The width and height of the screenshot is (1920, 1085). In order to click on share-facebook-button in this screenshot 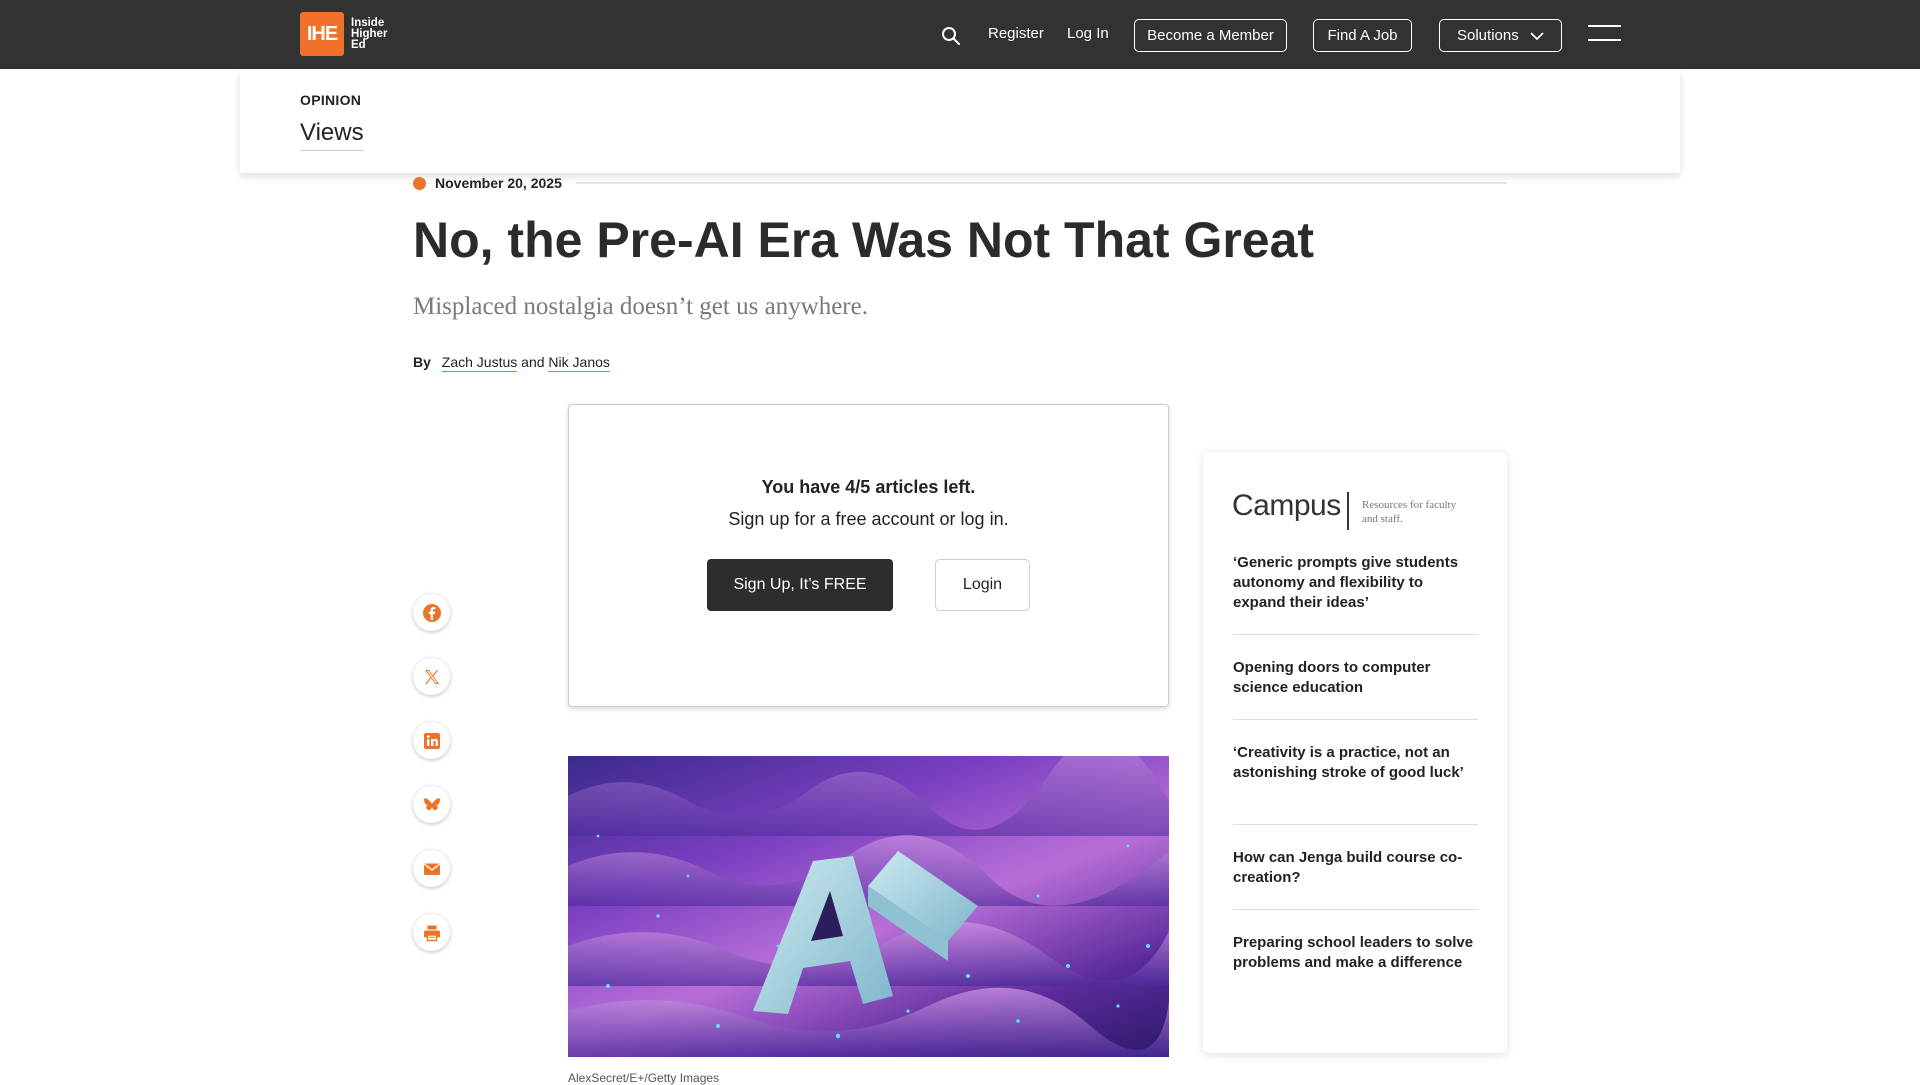, I will do `click(431, 612)`.